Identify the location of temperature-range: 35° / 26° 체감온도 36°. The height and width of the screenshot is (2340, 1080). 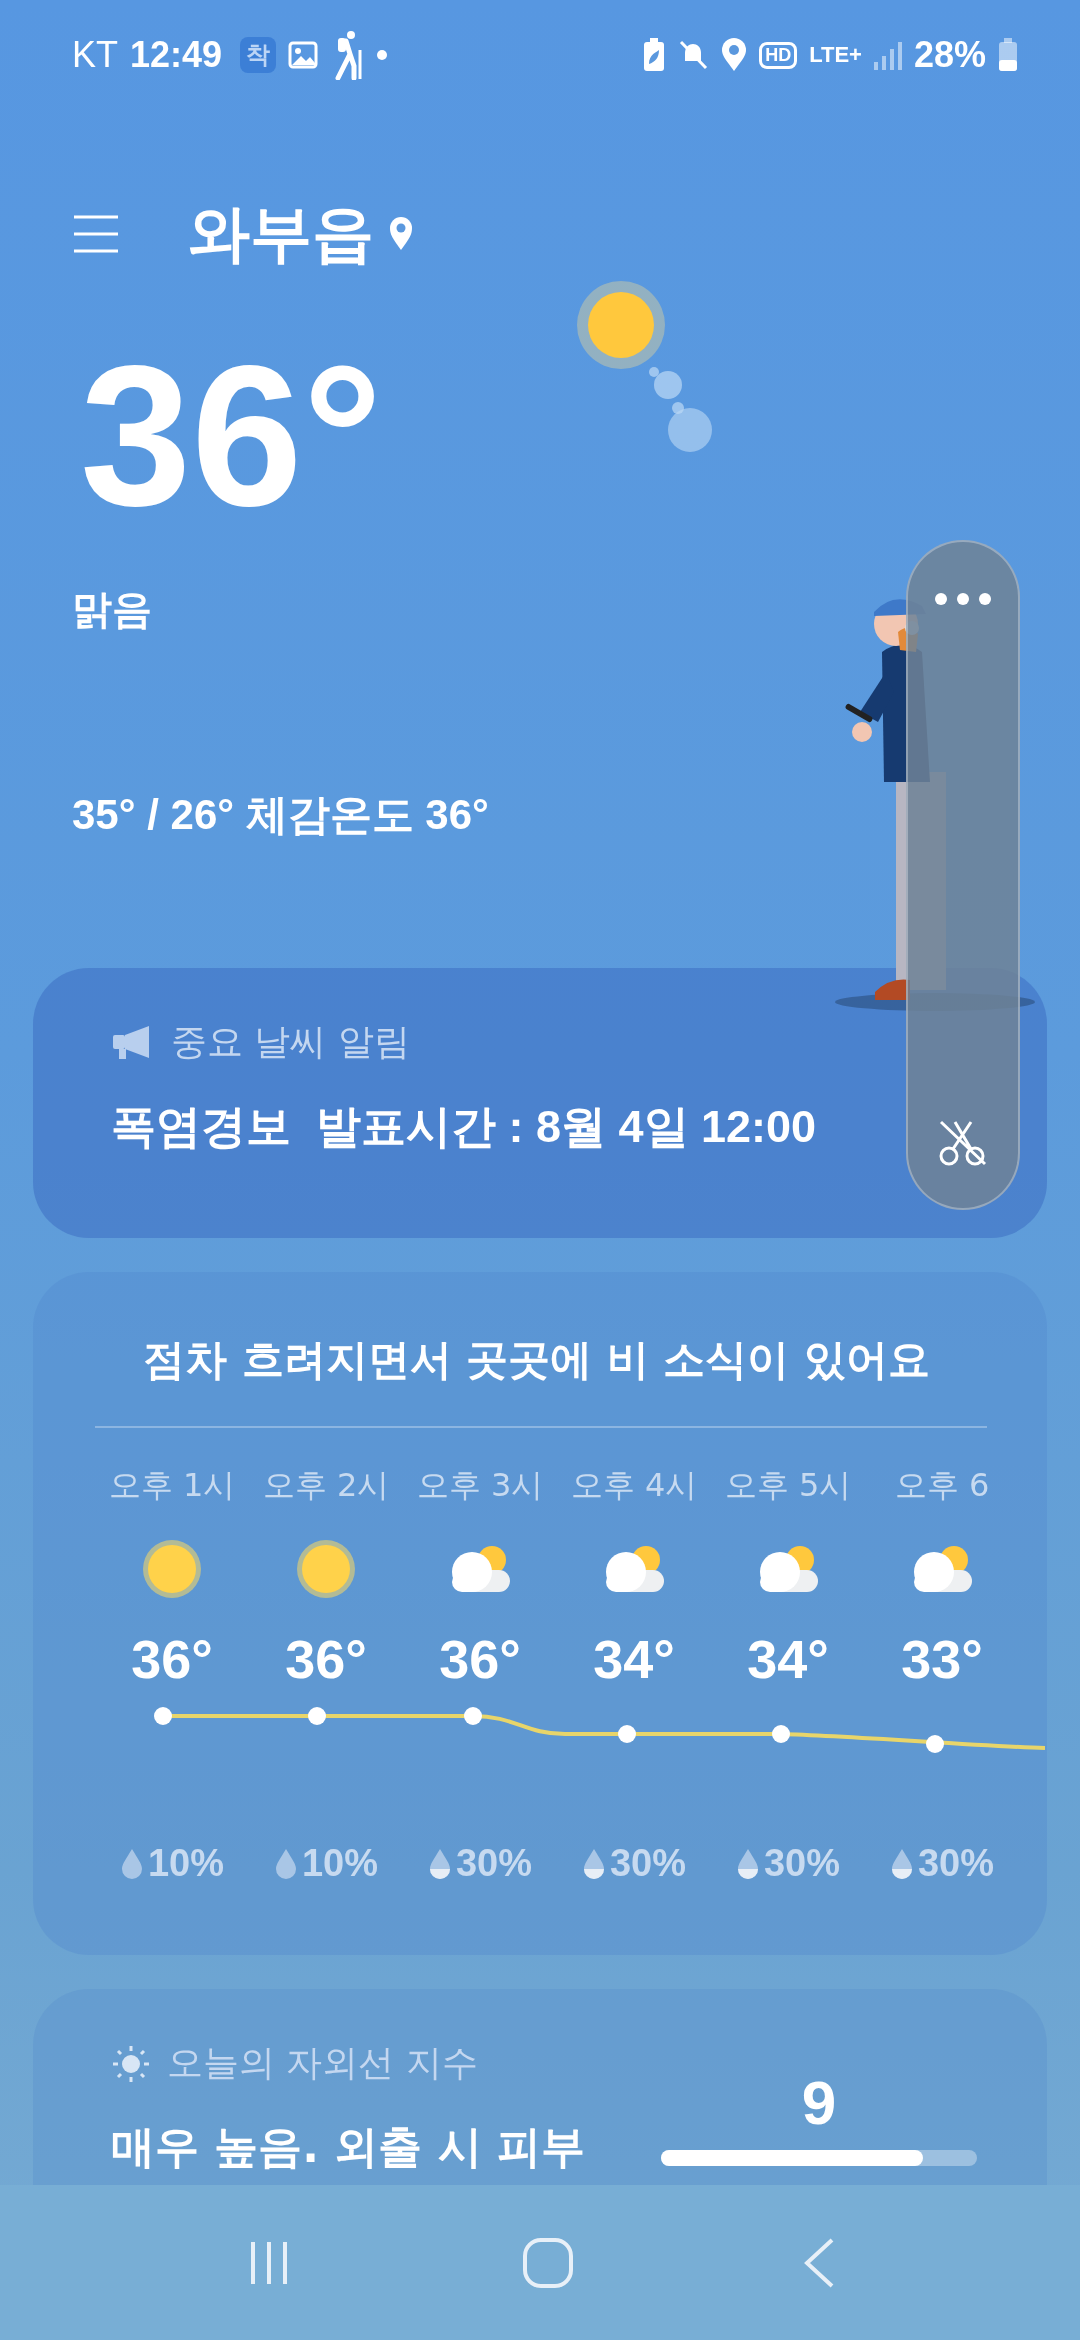
(280, 815).